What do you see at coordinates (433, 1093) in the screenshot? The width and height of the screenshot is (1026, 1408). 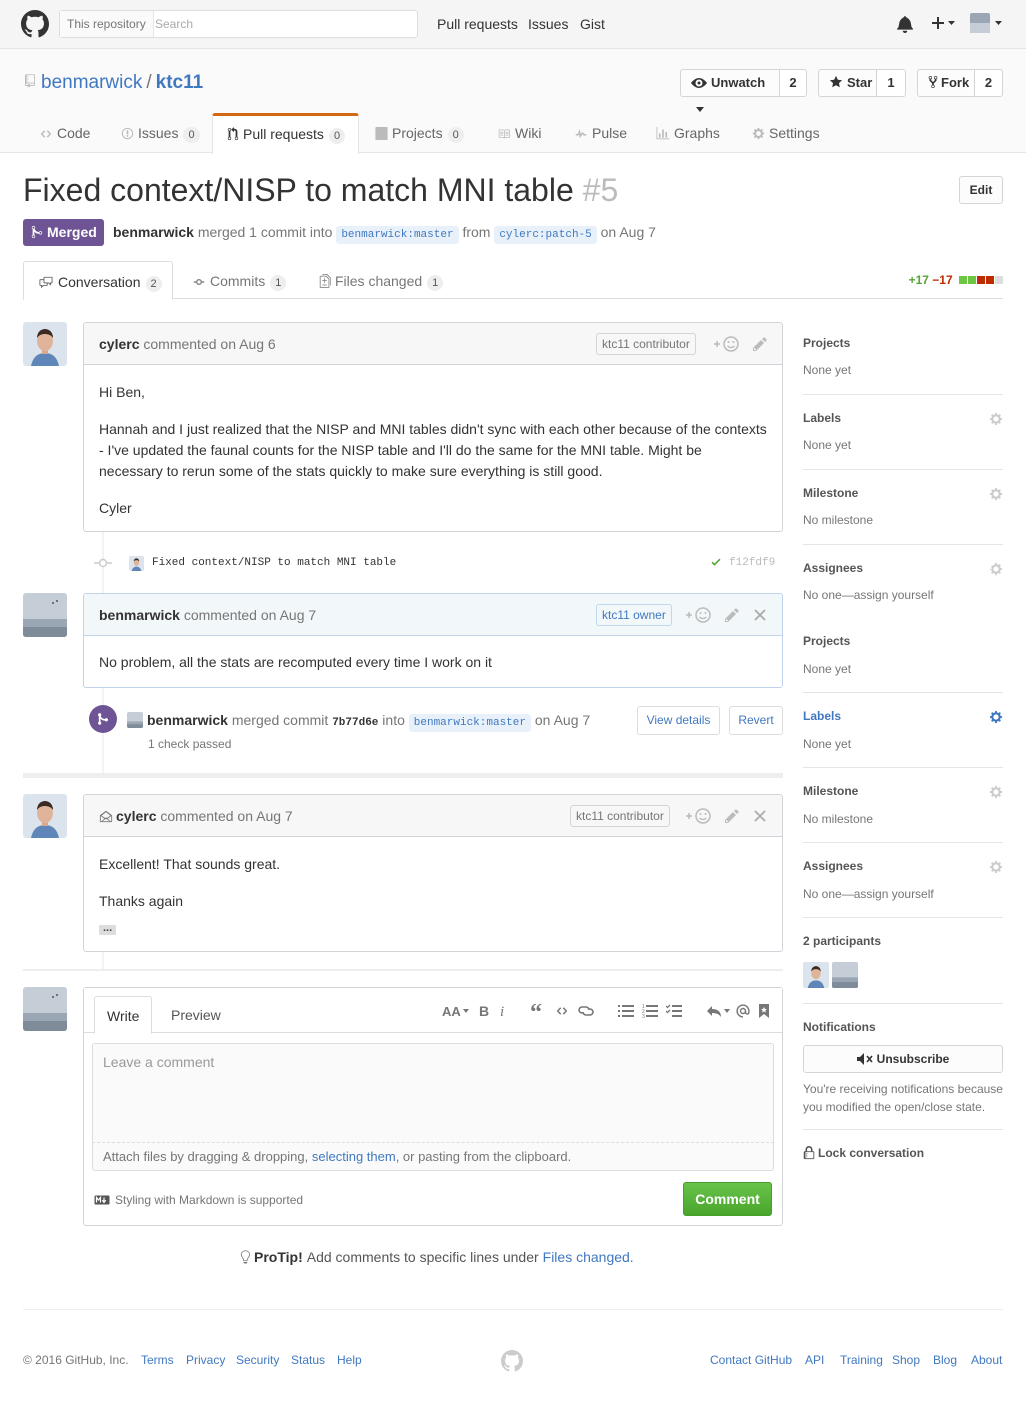 I see `comment-textarea` at bounding box center [433, 1093].